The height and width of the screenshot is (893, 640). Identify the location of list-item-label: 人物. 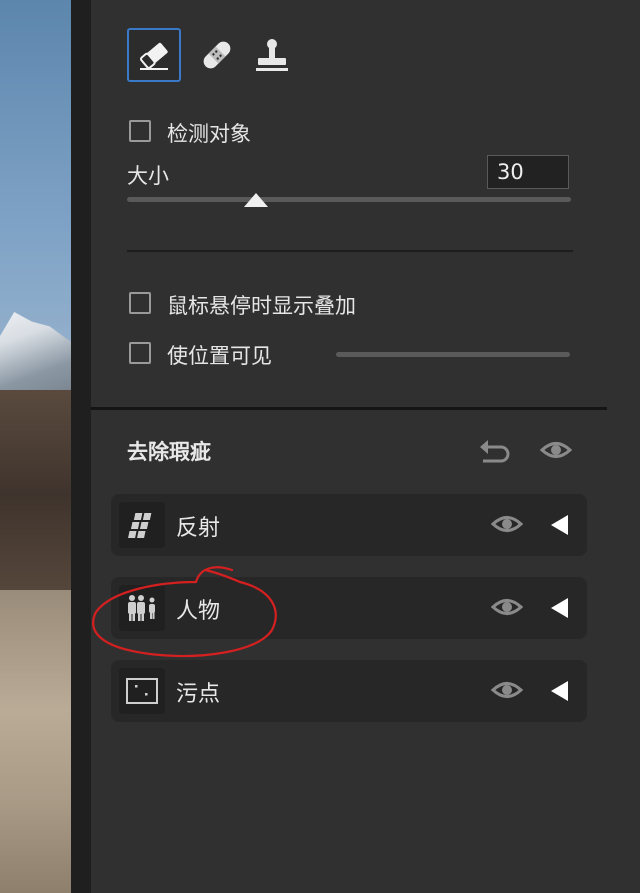
(198, 611).